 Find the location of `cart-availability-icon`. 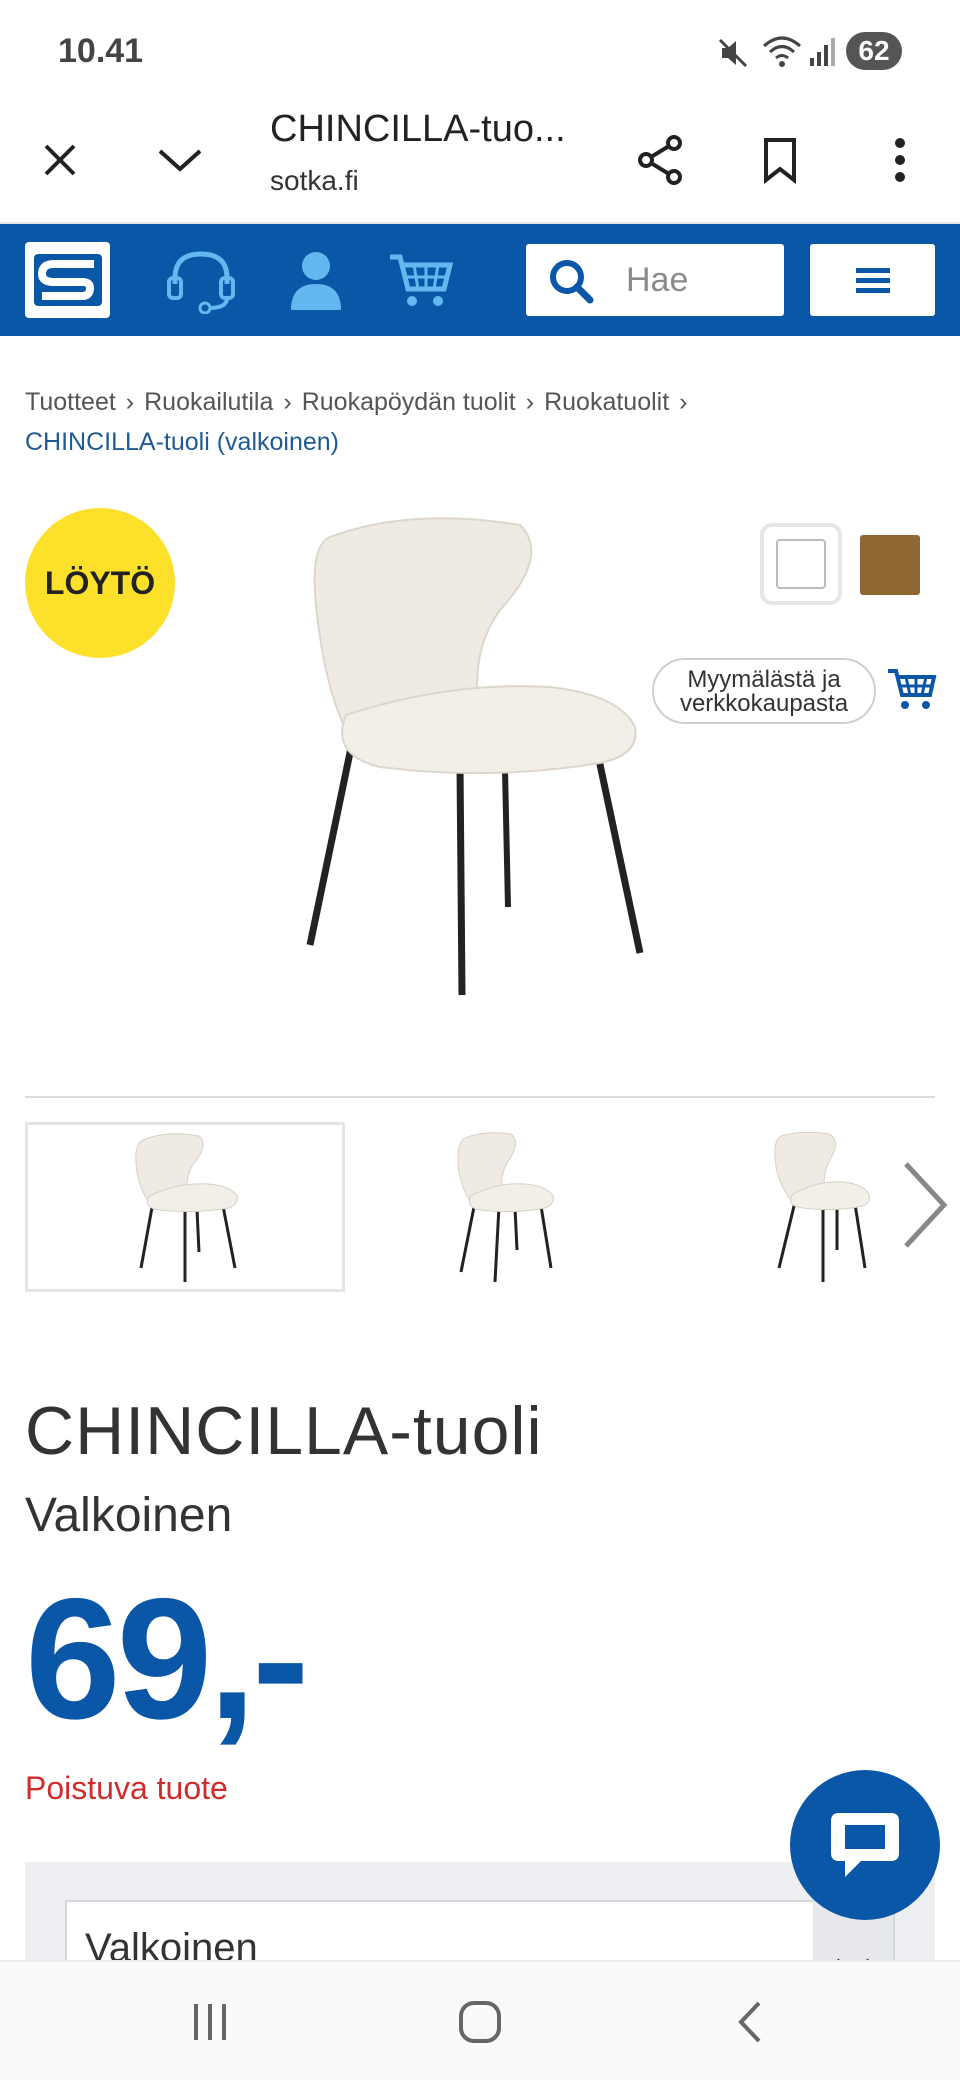

cart-availability-icon is located at coordinates (912, 691).